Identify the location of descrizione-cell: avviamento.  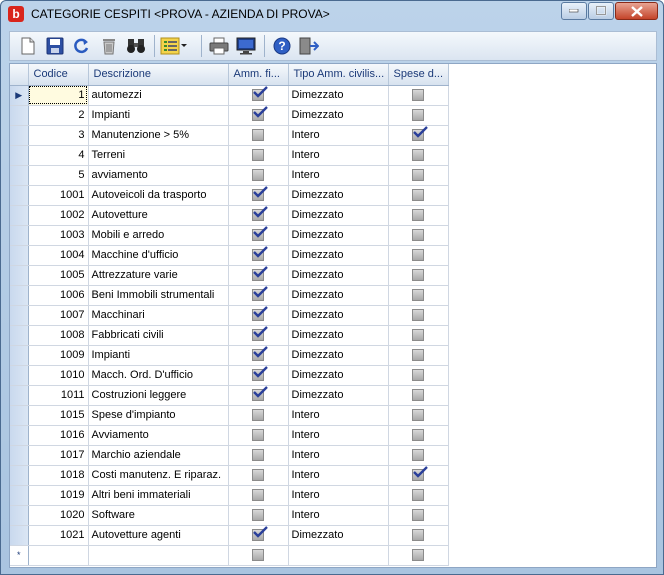
(158, 175).